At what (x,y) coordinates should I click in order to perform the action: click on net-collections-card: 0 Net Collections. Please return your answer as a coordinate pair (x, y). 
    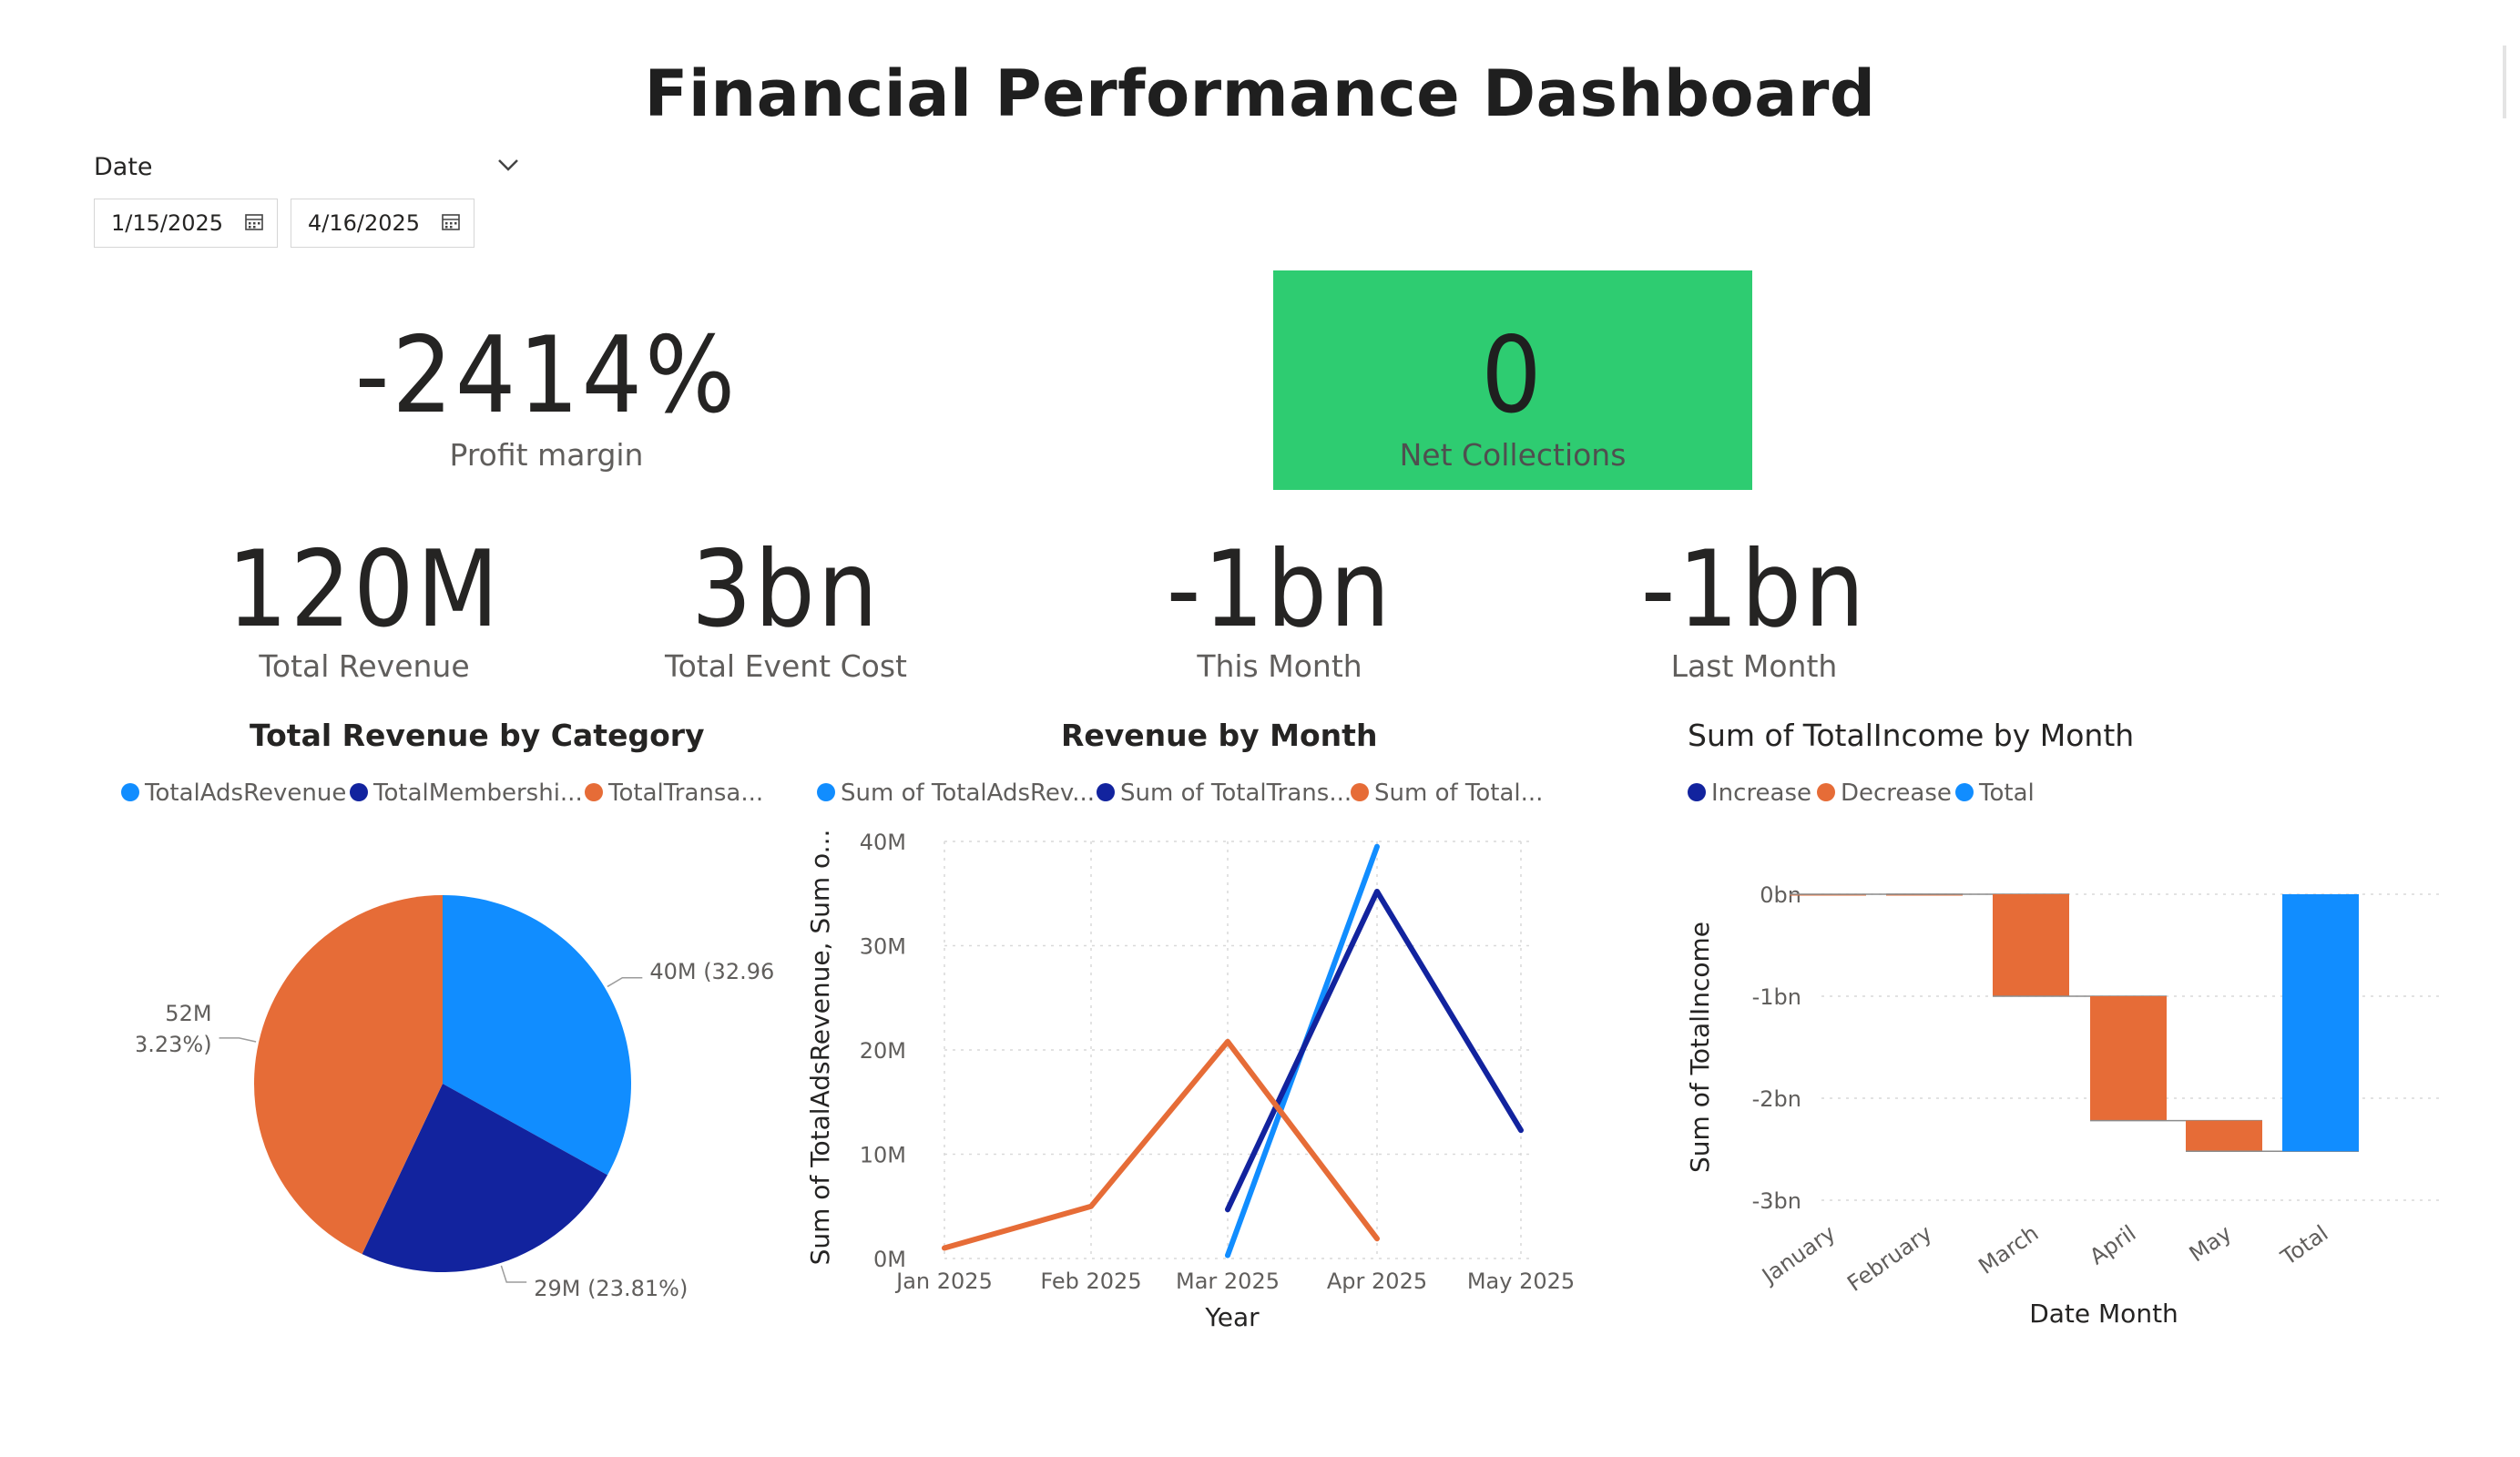
    Looking at the image, I should click on (1513, 380).